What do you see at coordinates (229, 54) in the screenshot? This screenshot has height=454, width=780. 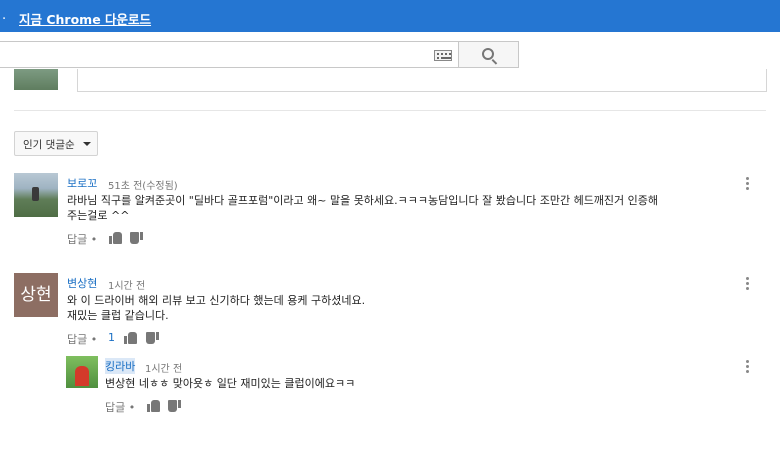 I see `search-input` at bounding box center [229, 54].